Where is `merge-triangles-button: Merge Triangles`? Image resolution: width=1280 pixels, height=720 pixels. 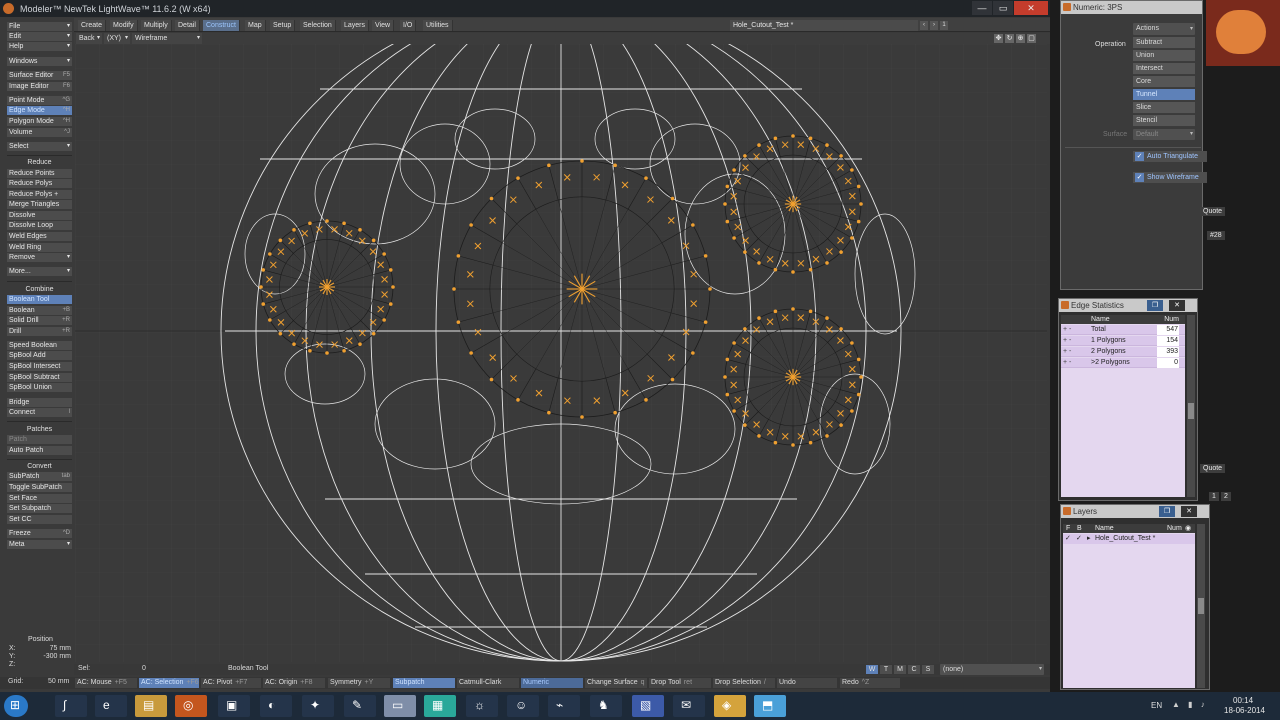 merge-triangles-button: Merge Triangles is located at coordinates (39, 204).